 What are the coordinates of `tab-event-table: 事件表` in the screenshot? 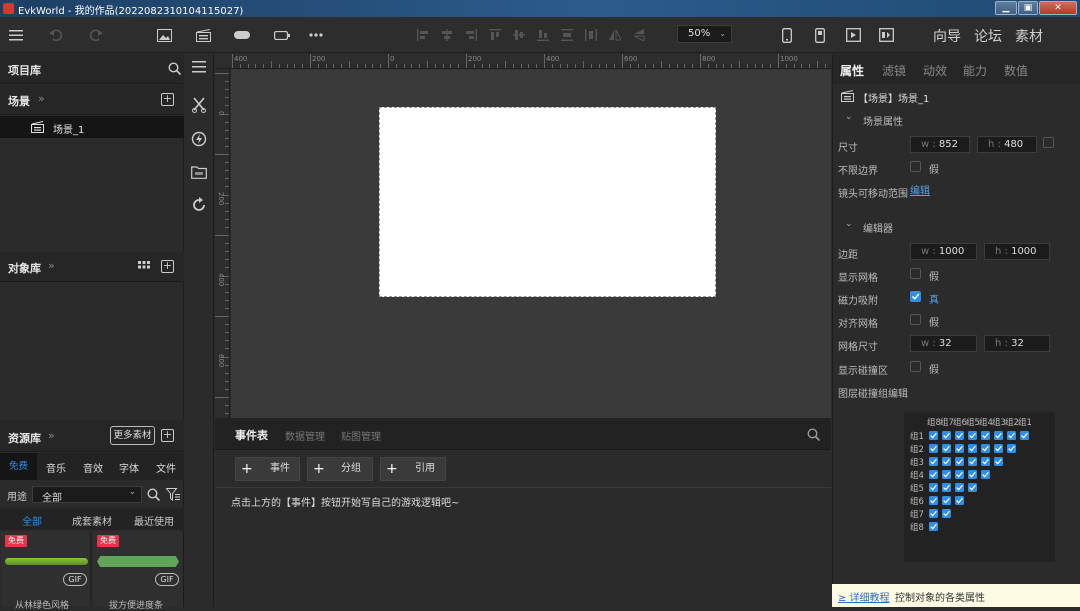 It's located at (251, 435).